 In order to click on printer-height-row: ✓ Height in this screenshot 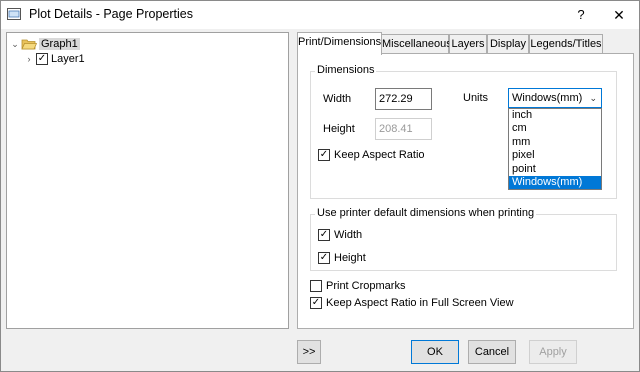, I will do `click(342, 258)`.